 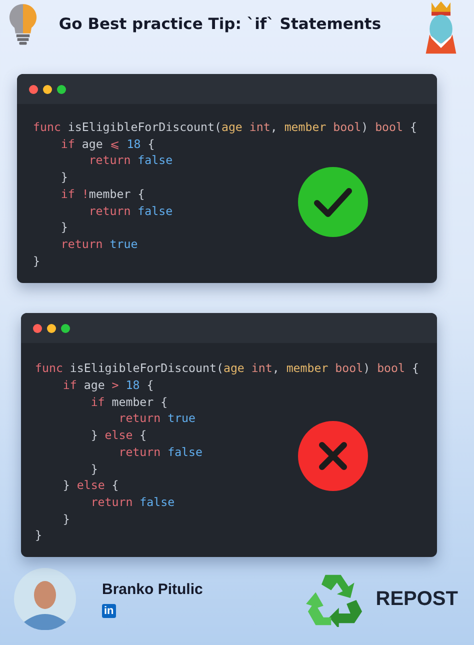 What do you see at coordinates (152, 589) in the screenshot?
I see `author-name: Branko Pitulic` at bounding box center [152, 589].